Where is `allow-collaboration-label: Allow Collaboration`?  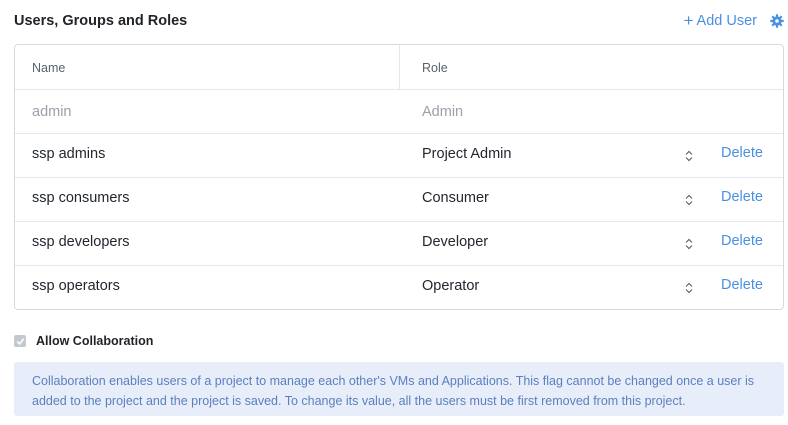
allow-collaboration-label: Allow Collaboration is located at coordinates (95, 341).